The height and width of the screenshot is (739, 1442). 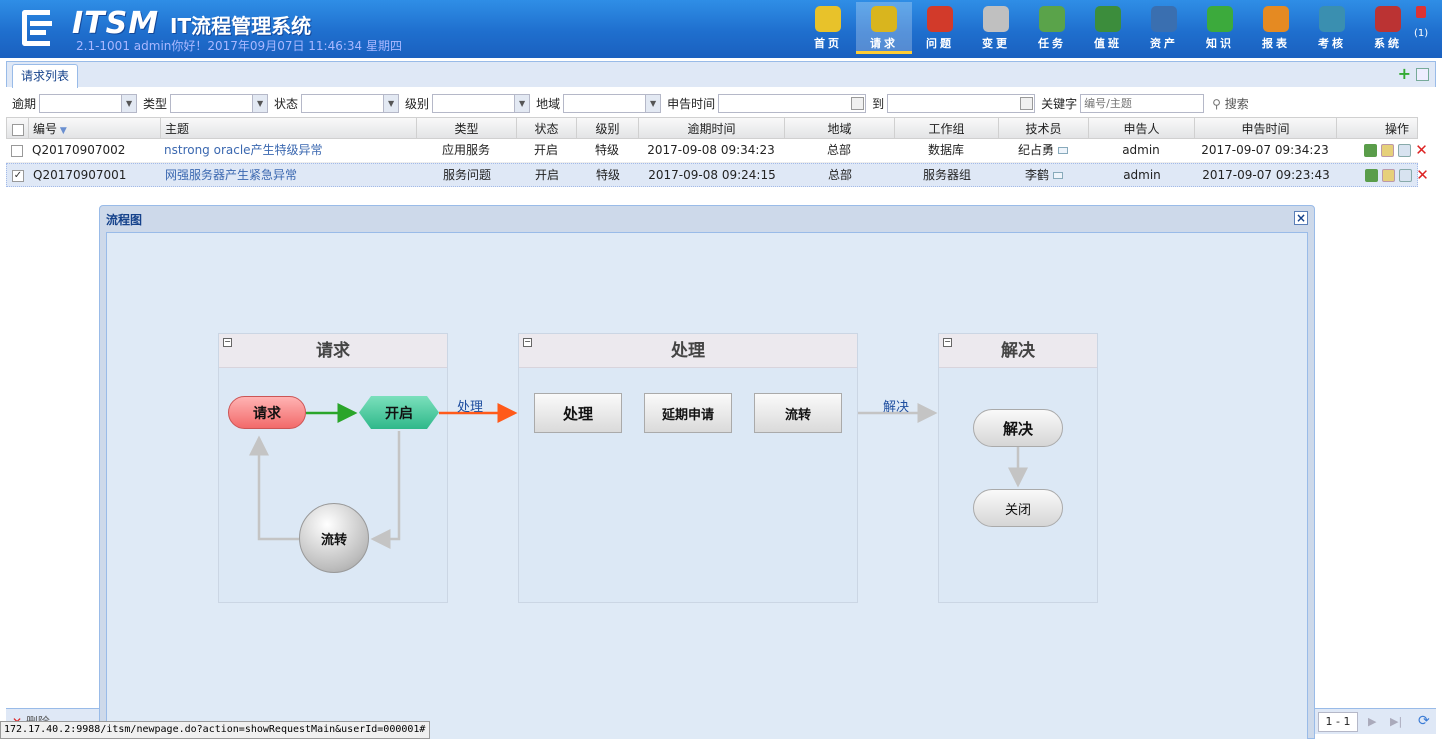 What do you see at coordinates (940, 19) in the screenshot?
I see `alarm-icon` at bounding box center [940, 19].